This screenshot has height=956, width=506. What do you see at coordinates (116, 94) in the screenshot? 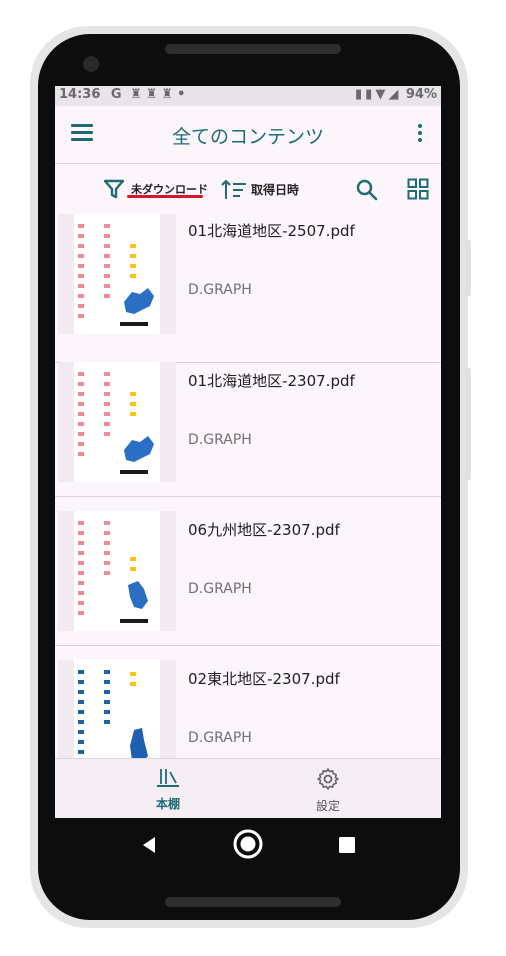
I see `google-icon: G` at bounding box center [116, 94].